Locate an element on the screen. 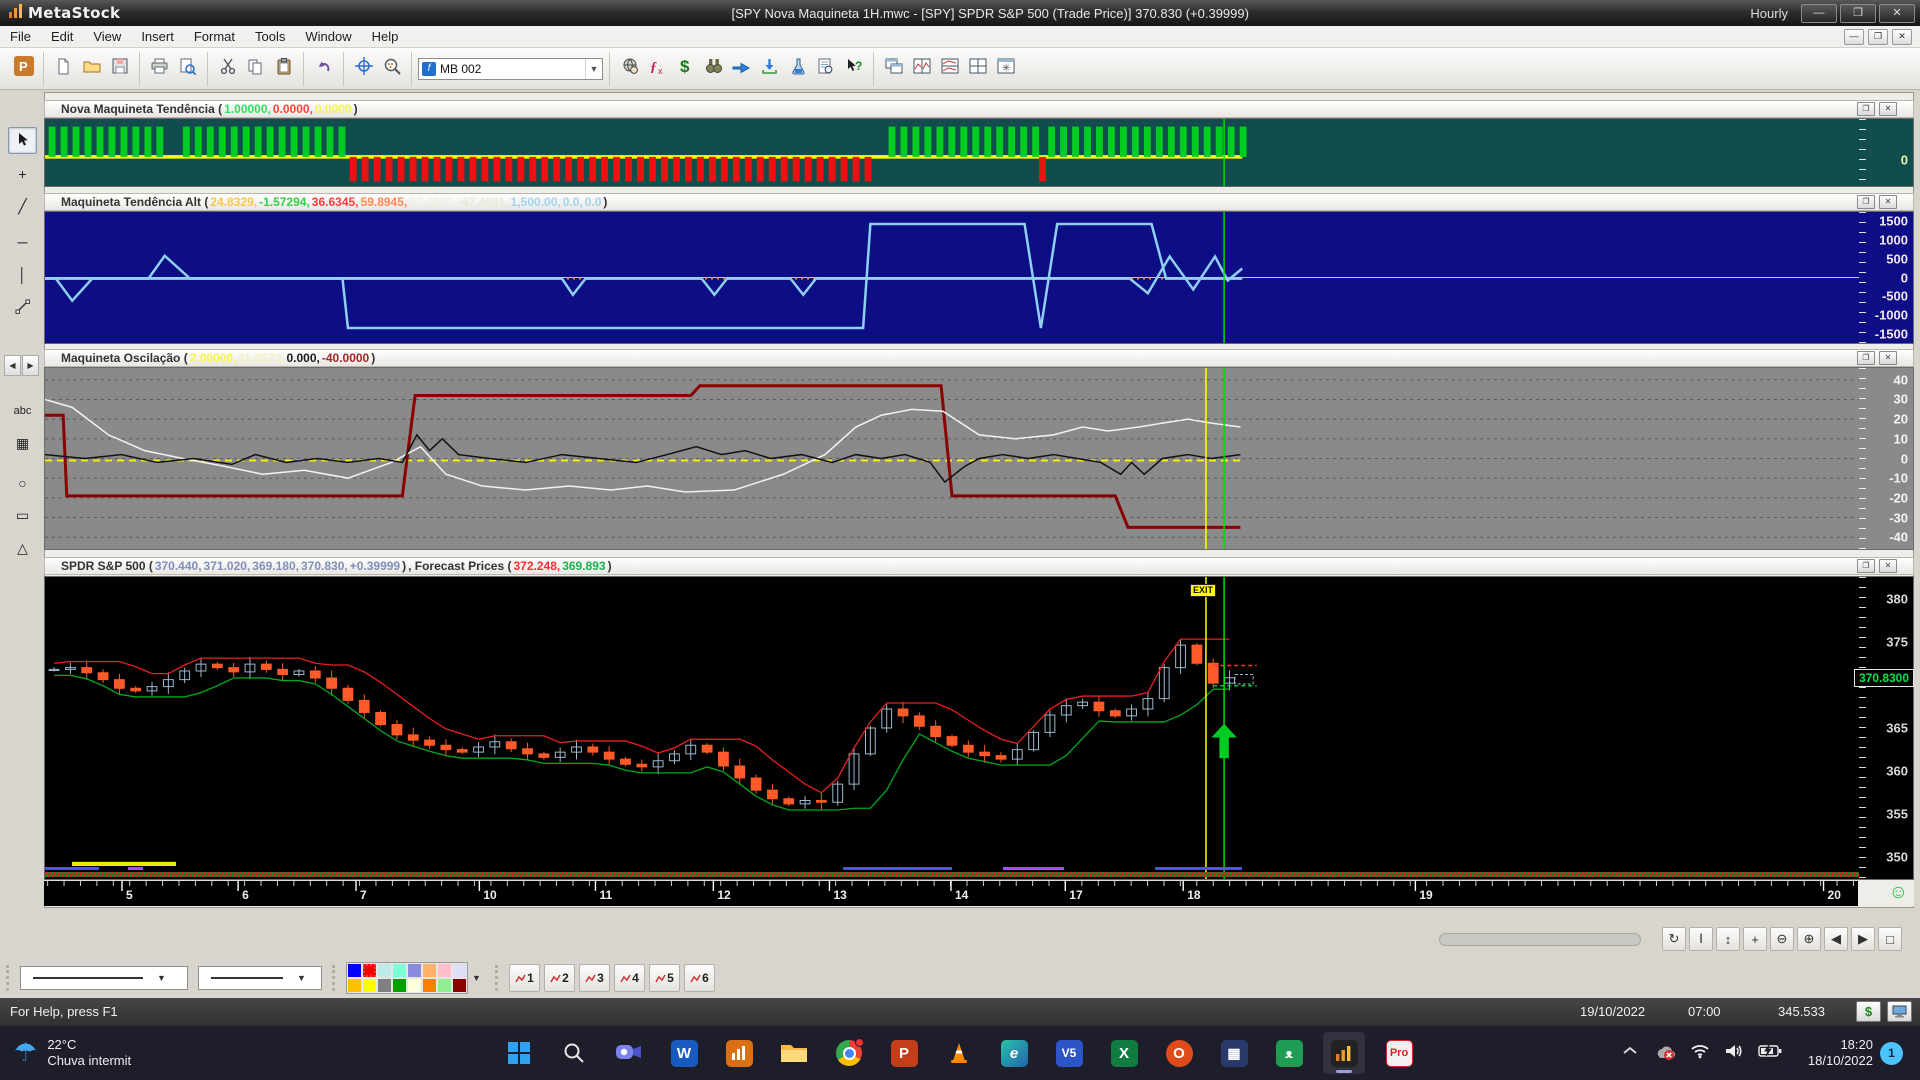  downloader-button is located at coordinates (769, 68).